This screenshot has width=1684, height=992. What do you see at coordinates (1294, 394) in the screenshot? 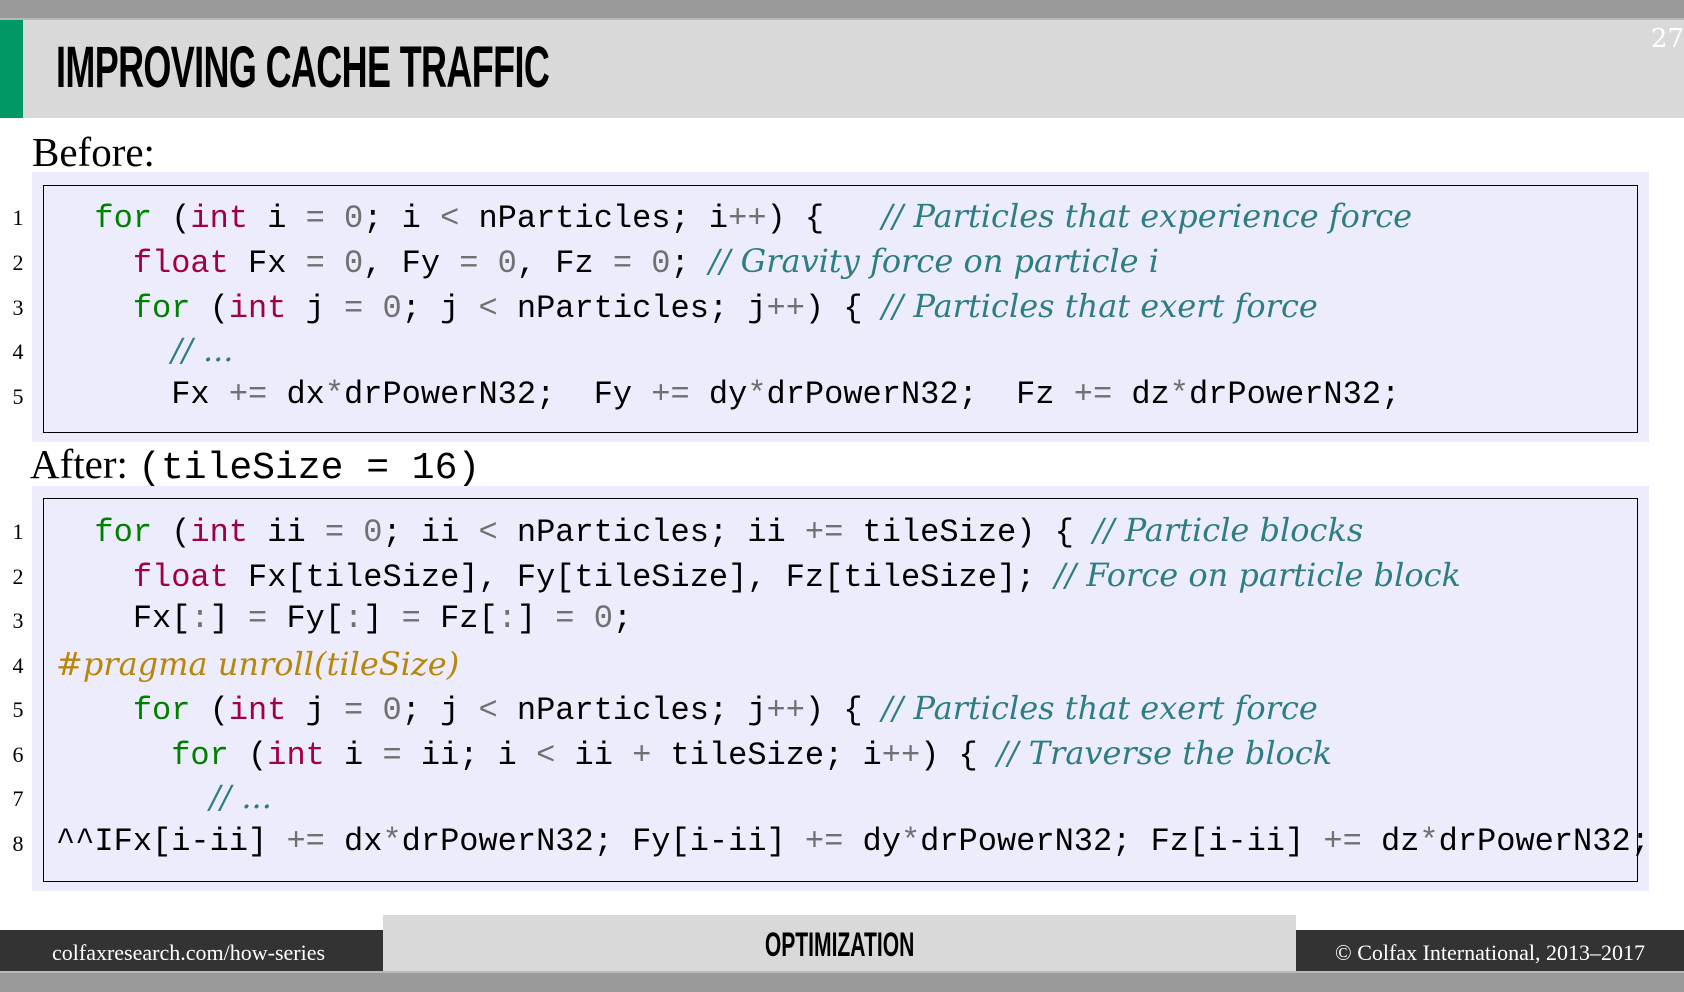
I see `code-text: drPowerN32;` at bounding box center [1294, 394].